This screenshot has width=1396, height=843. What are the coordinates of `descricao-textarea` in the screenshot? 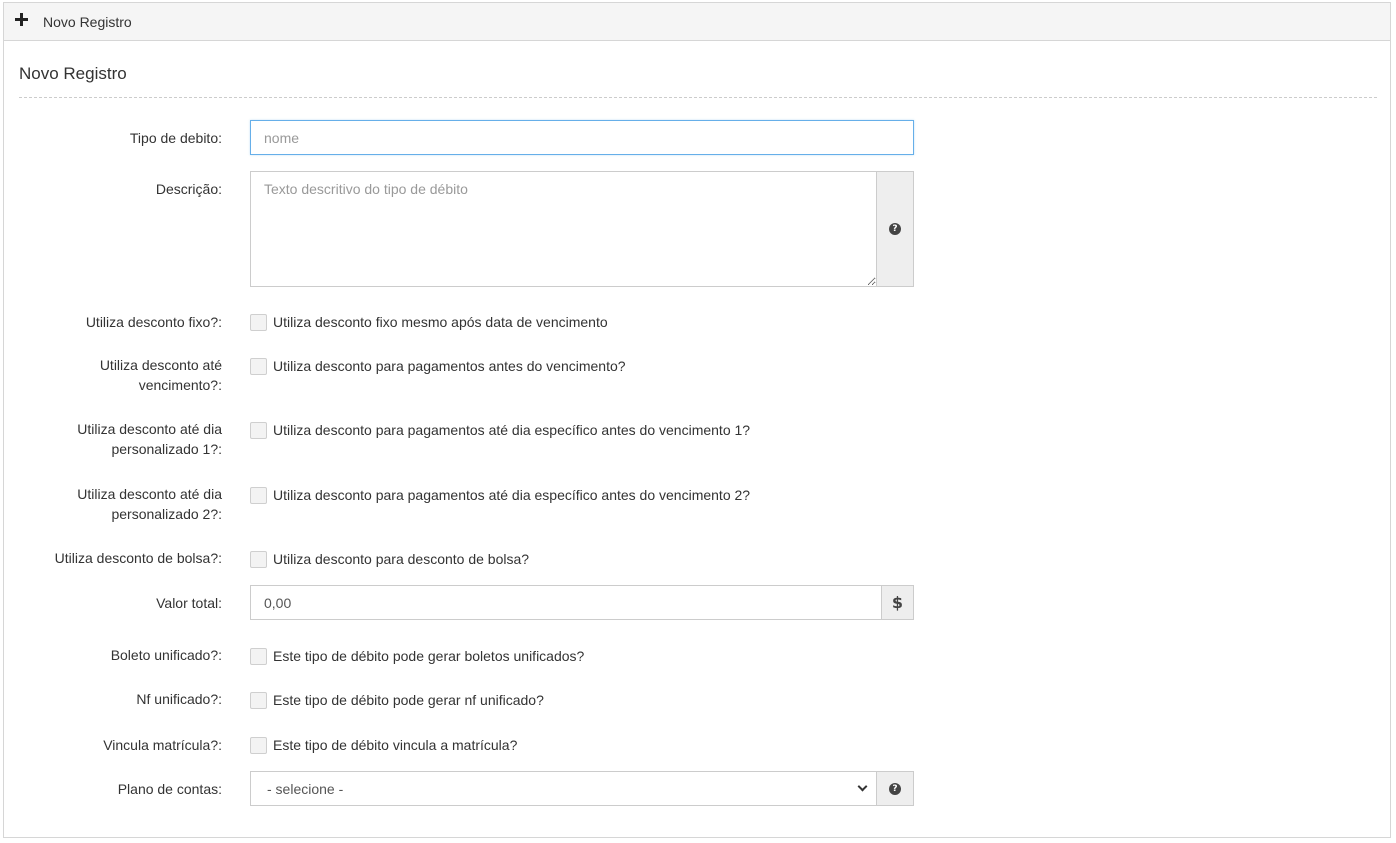 It's located at (563, 229).